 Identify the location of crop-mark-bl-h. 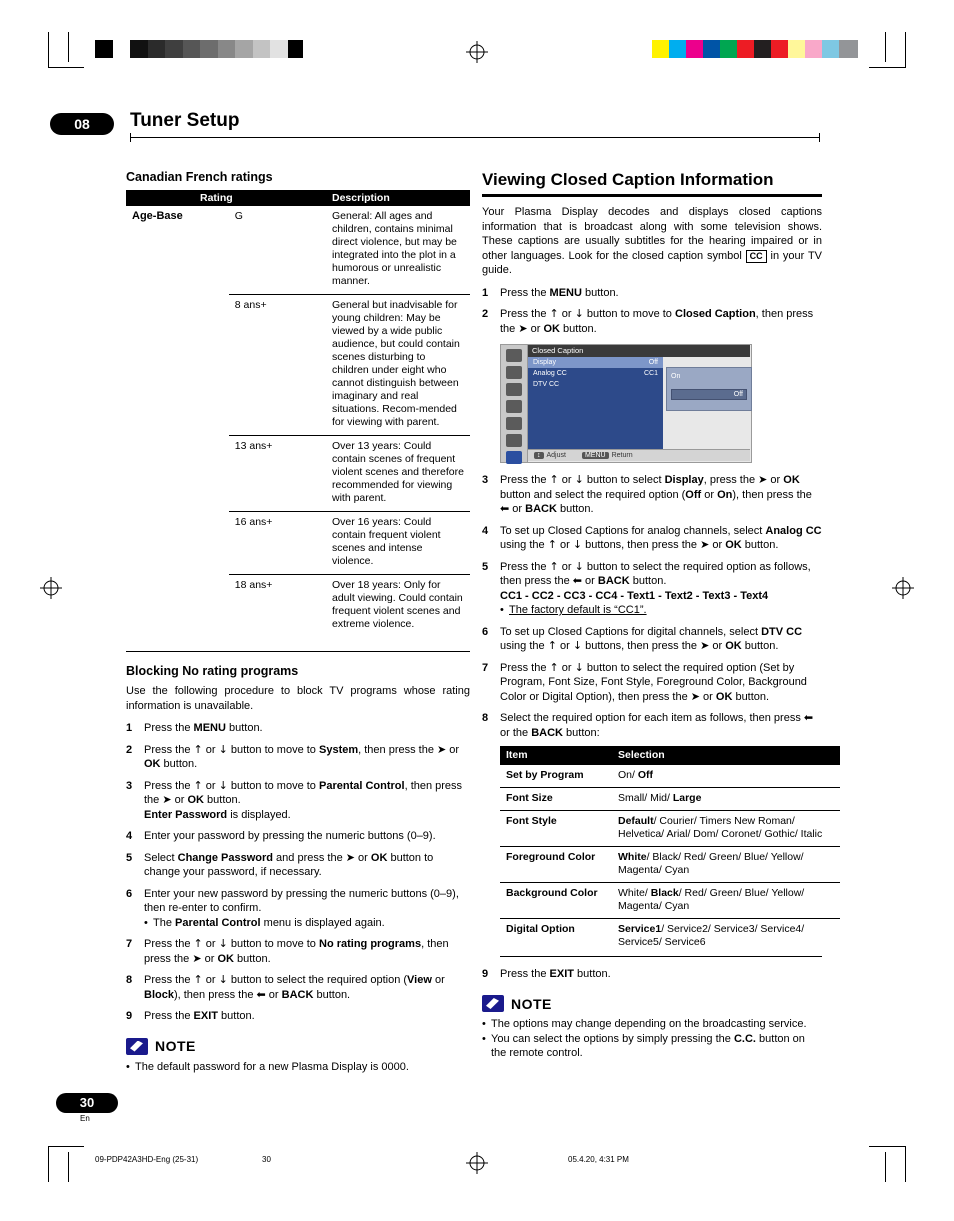
(66, 1146).